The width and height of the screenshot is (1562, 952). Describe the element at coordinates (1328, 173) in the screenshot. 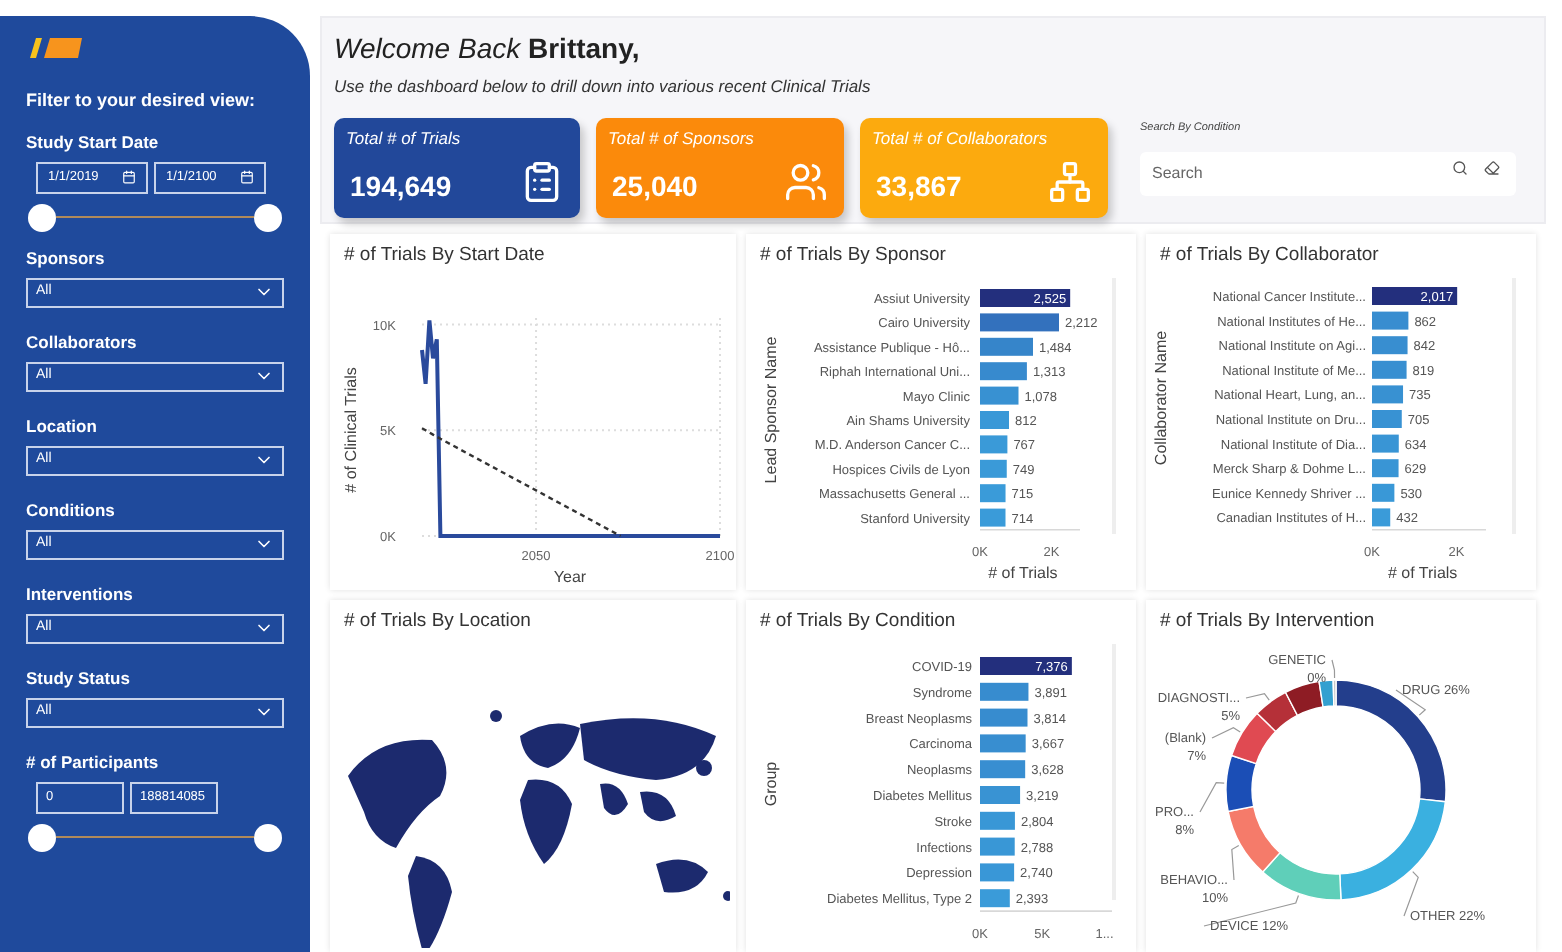

I see `search-field: Search` at that location.